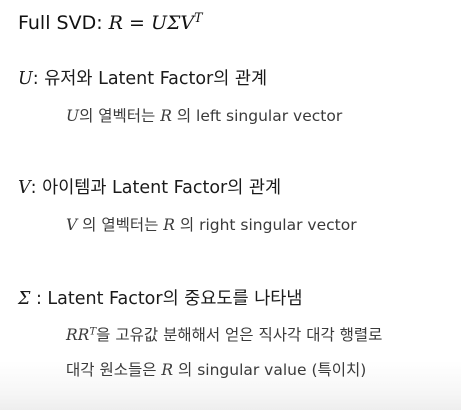 Image resolution: width=461 pixels, height=410 pixels. I want to click on sigma-heading: Σ : Latent Factor의 중요도를 나타냄, so click(160, 299).